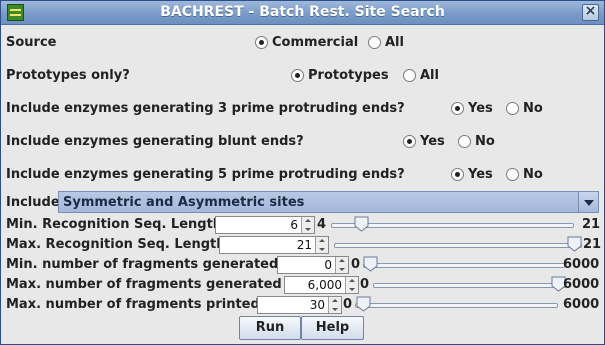 Image resolution: width=605 pixels, height=345 pixels. What do you see at coordinates (429, 75) in the screenshot?
I see `prototypes-all-label: All` at bounding box center [429, 75].